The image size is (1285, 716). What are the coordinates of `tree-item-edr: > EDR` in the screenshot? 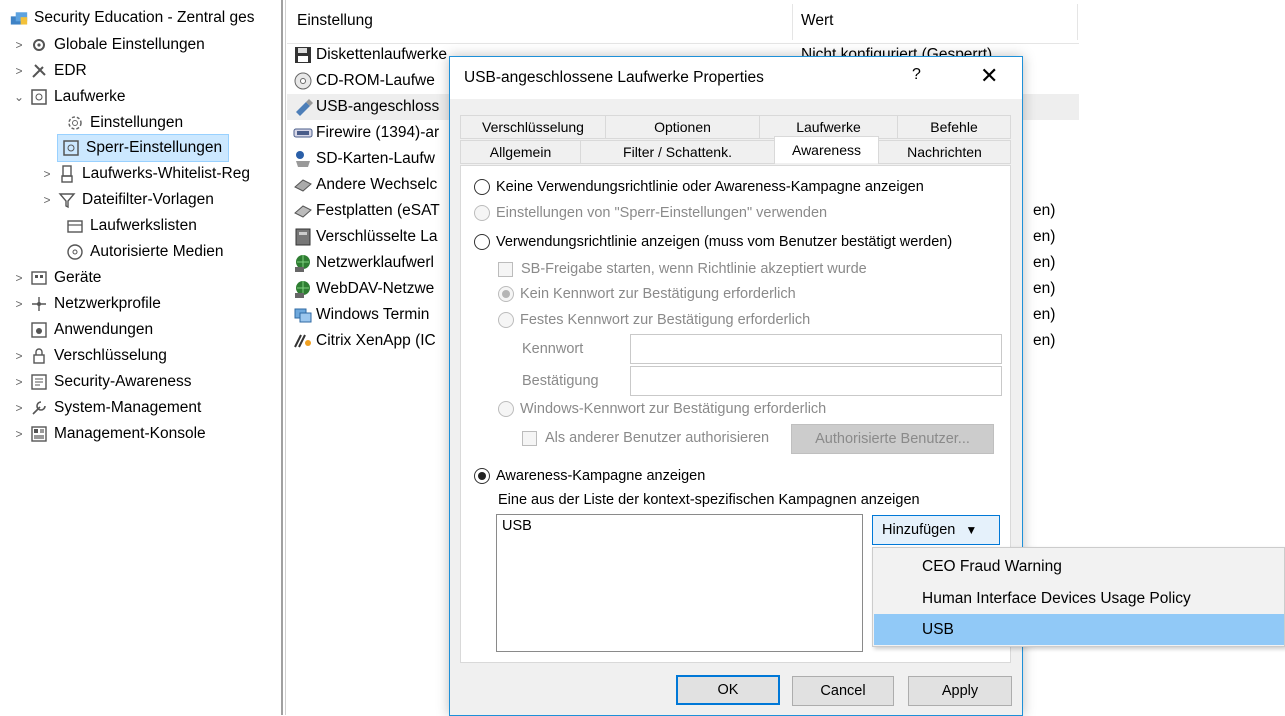 It's located at (49, 71).